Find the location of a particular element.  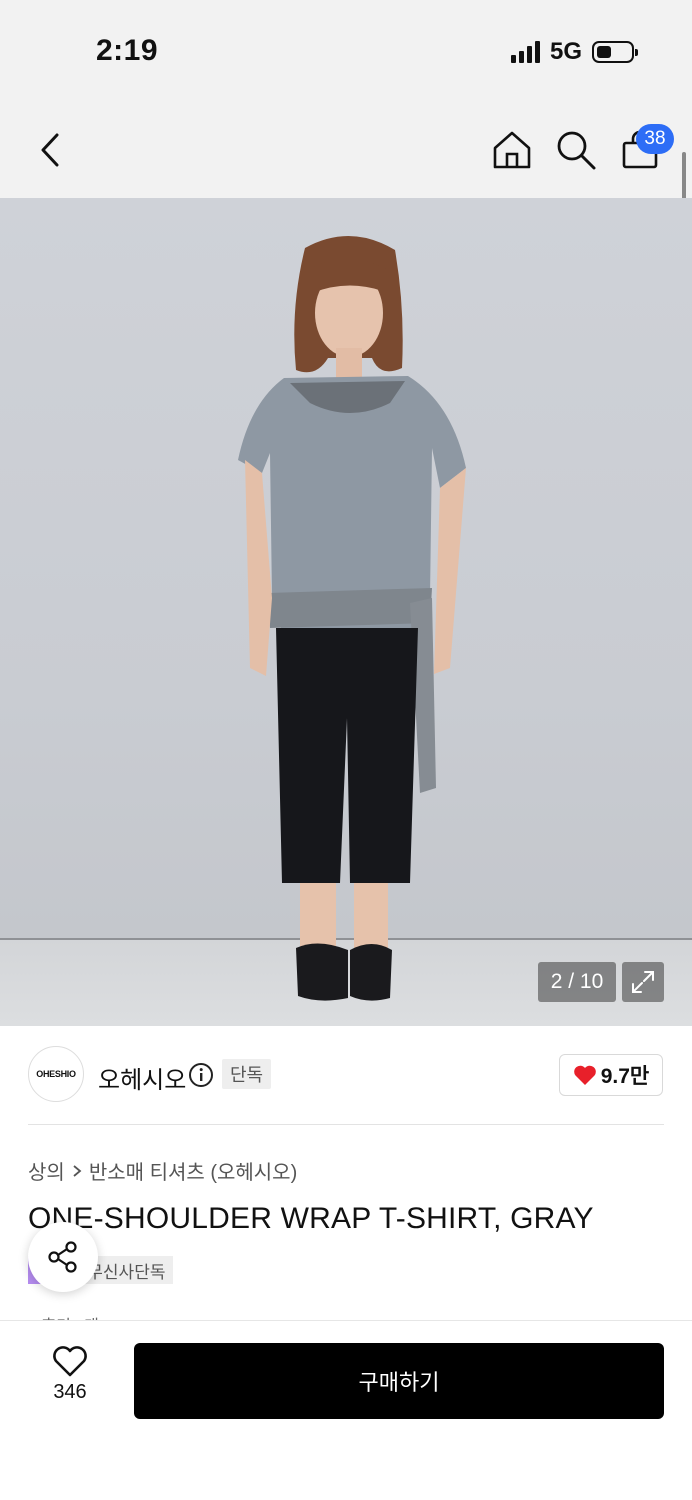

expand-image-button is located at coordinates (643, 982).